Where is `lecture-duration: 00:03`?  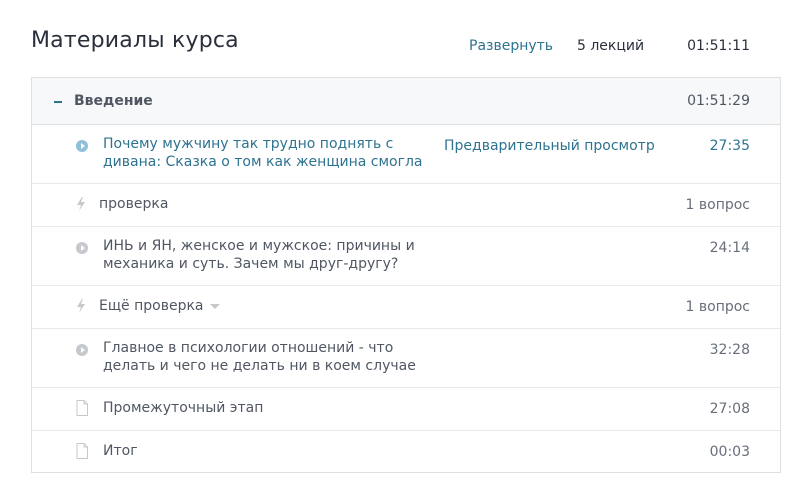 lecture-duration: 00:03 is located at coordinates (729, 452).